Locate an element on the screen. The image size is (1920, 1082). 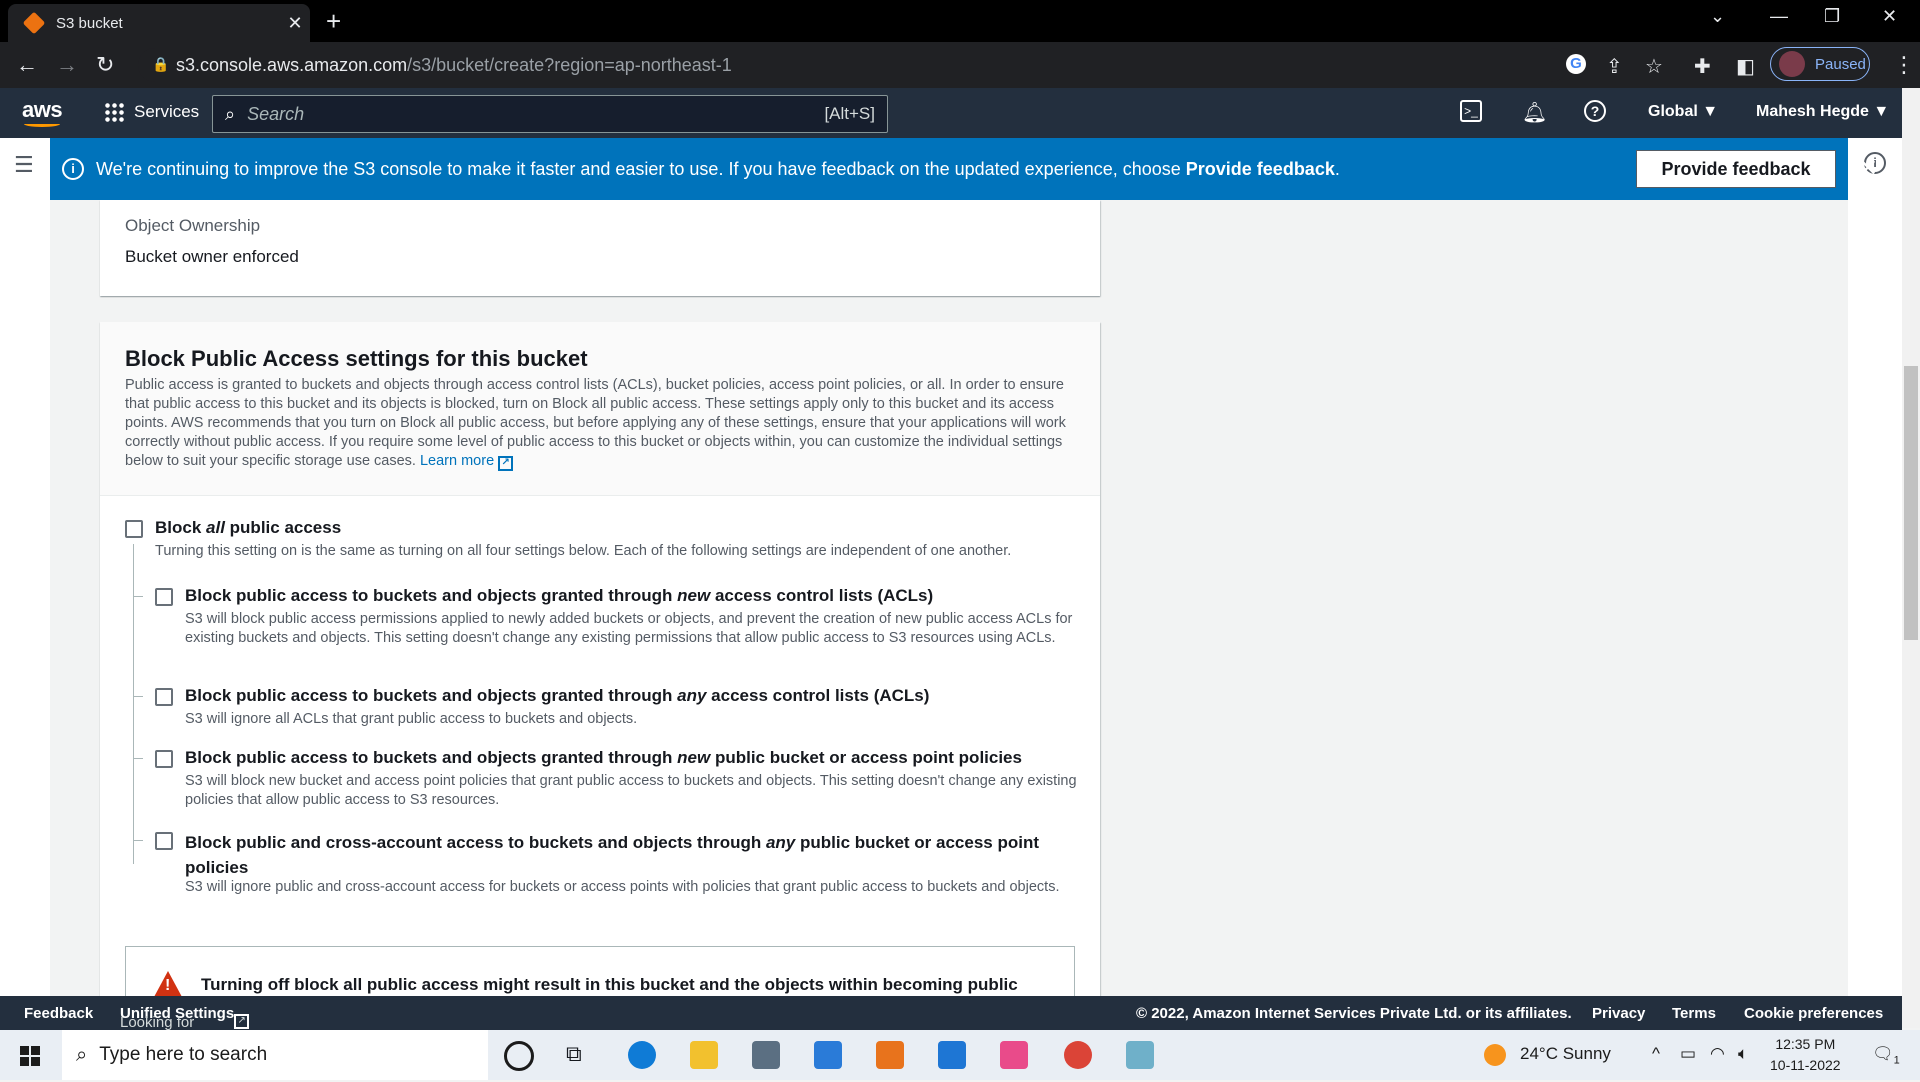
footer-feedback-link: Feedback is located at coordinates (58, 1013).